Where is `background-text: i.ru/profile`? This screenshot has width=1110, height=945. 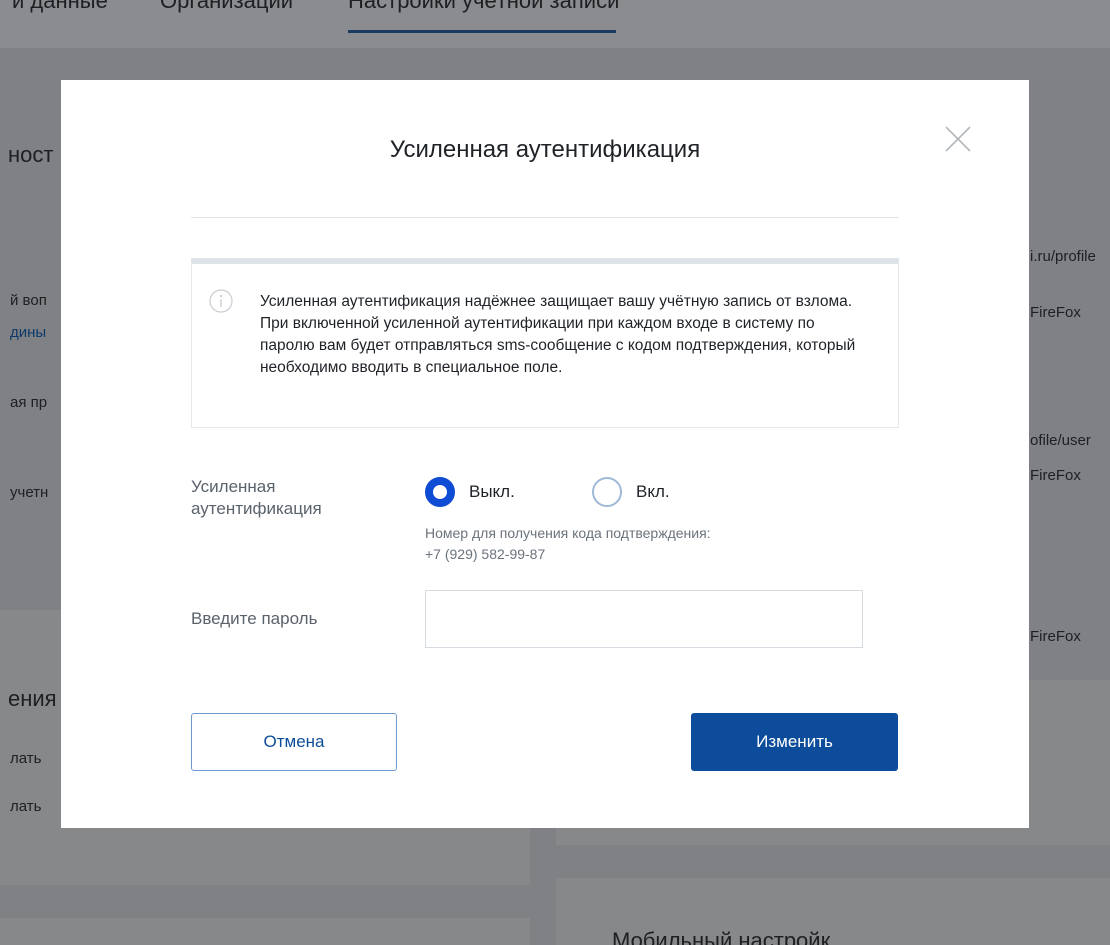
background-text: i.ru/profile is located at coordinates (1063, 256).